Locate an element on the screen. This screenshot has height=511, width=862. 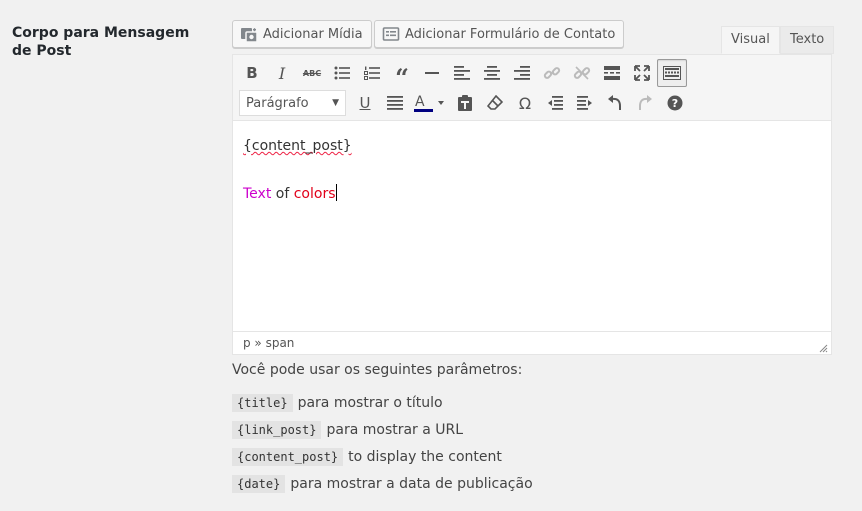
tab-text: Texto is located at coordinates (807, 40).